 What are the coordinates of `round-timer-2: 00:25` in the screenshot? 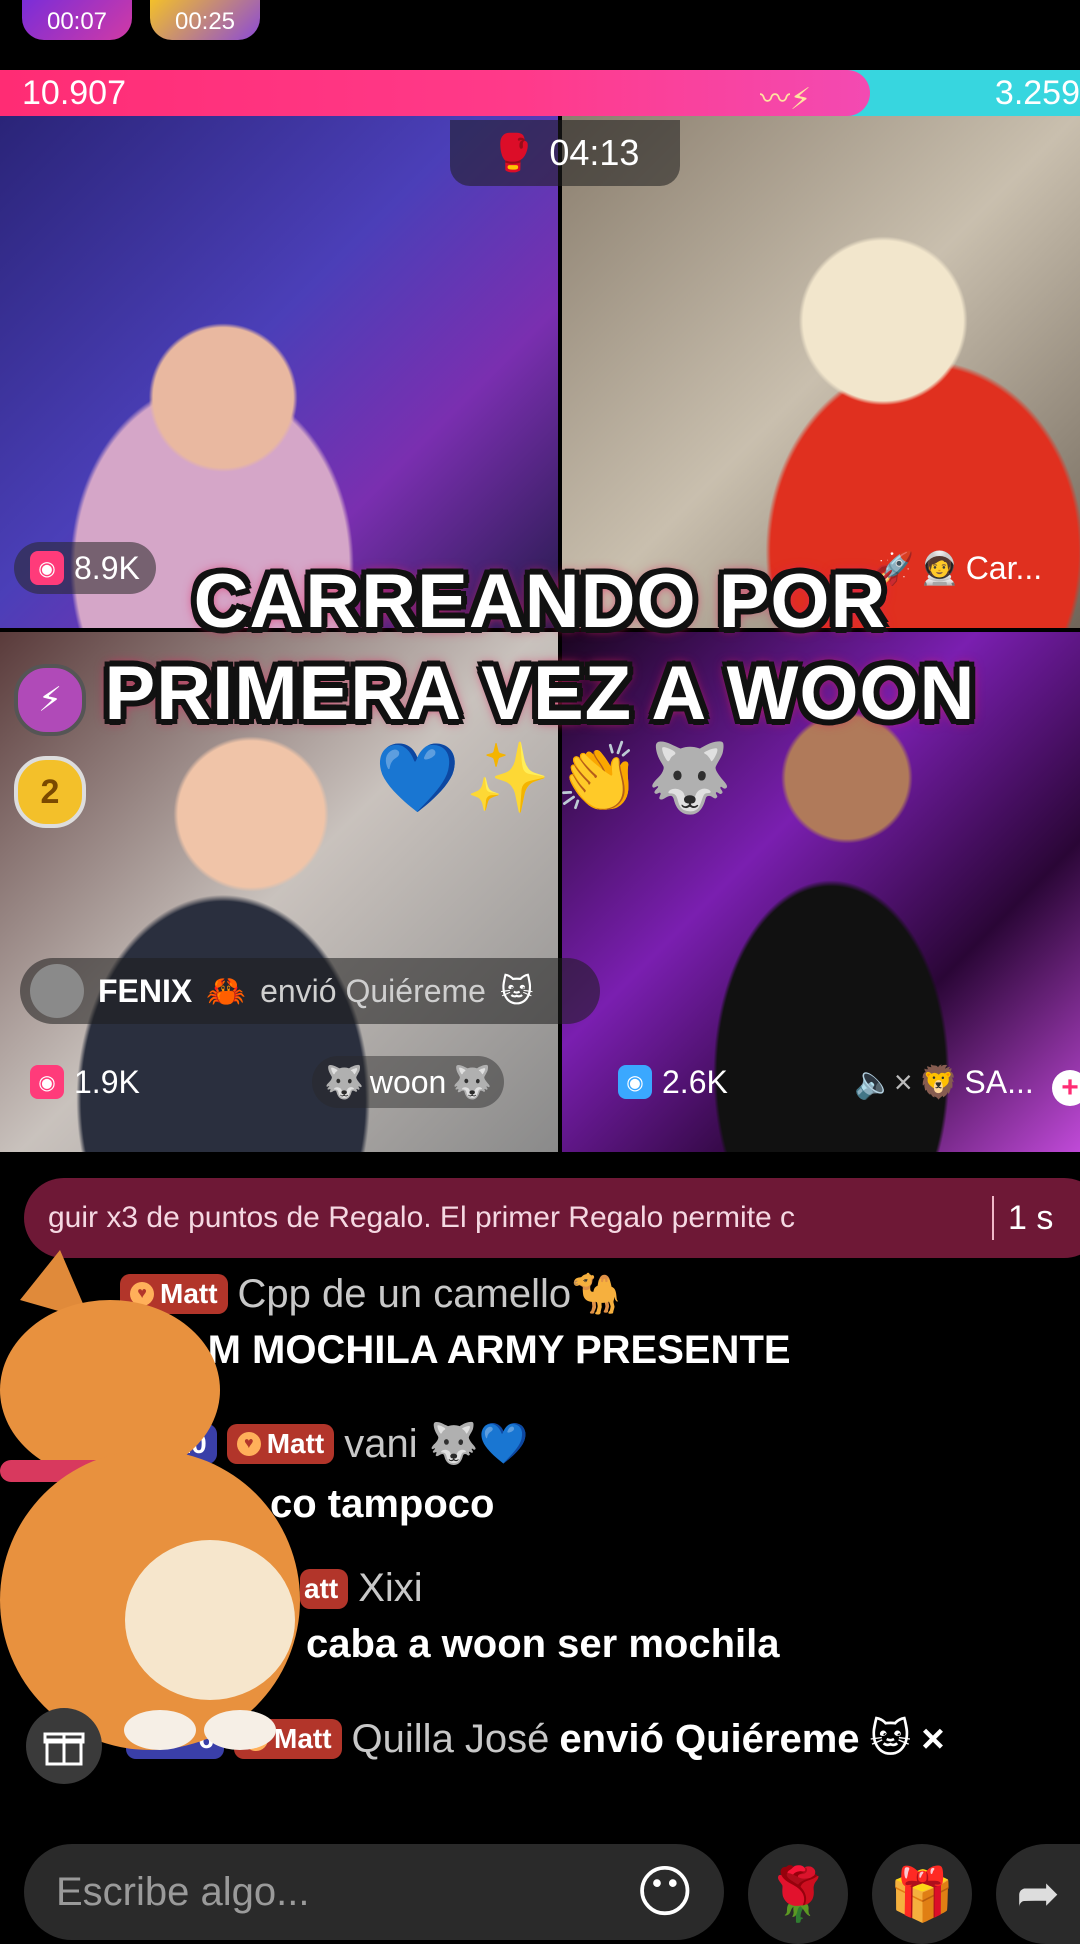 It's located at (205, 20).